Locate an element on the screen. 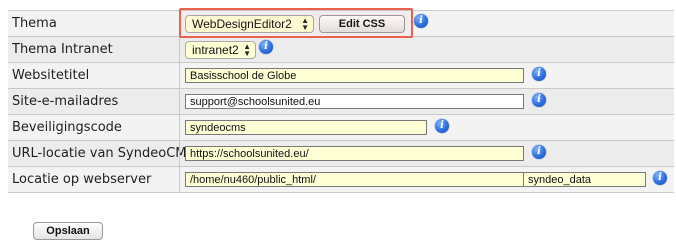 The image size is (676, 249). opslaan-button: Opslaan is located at coordinates (68, 231).